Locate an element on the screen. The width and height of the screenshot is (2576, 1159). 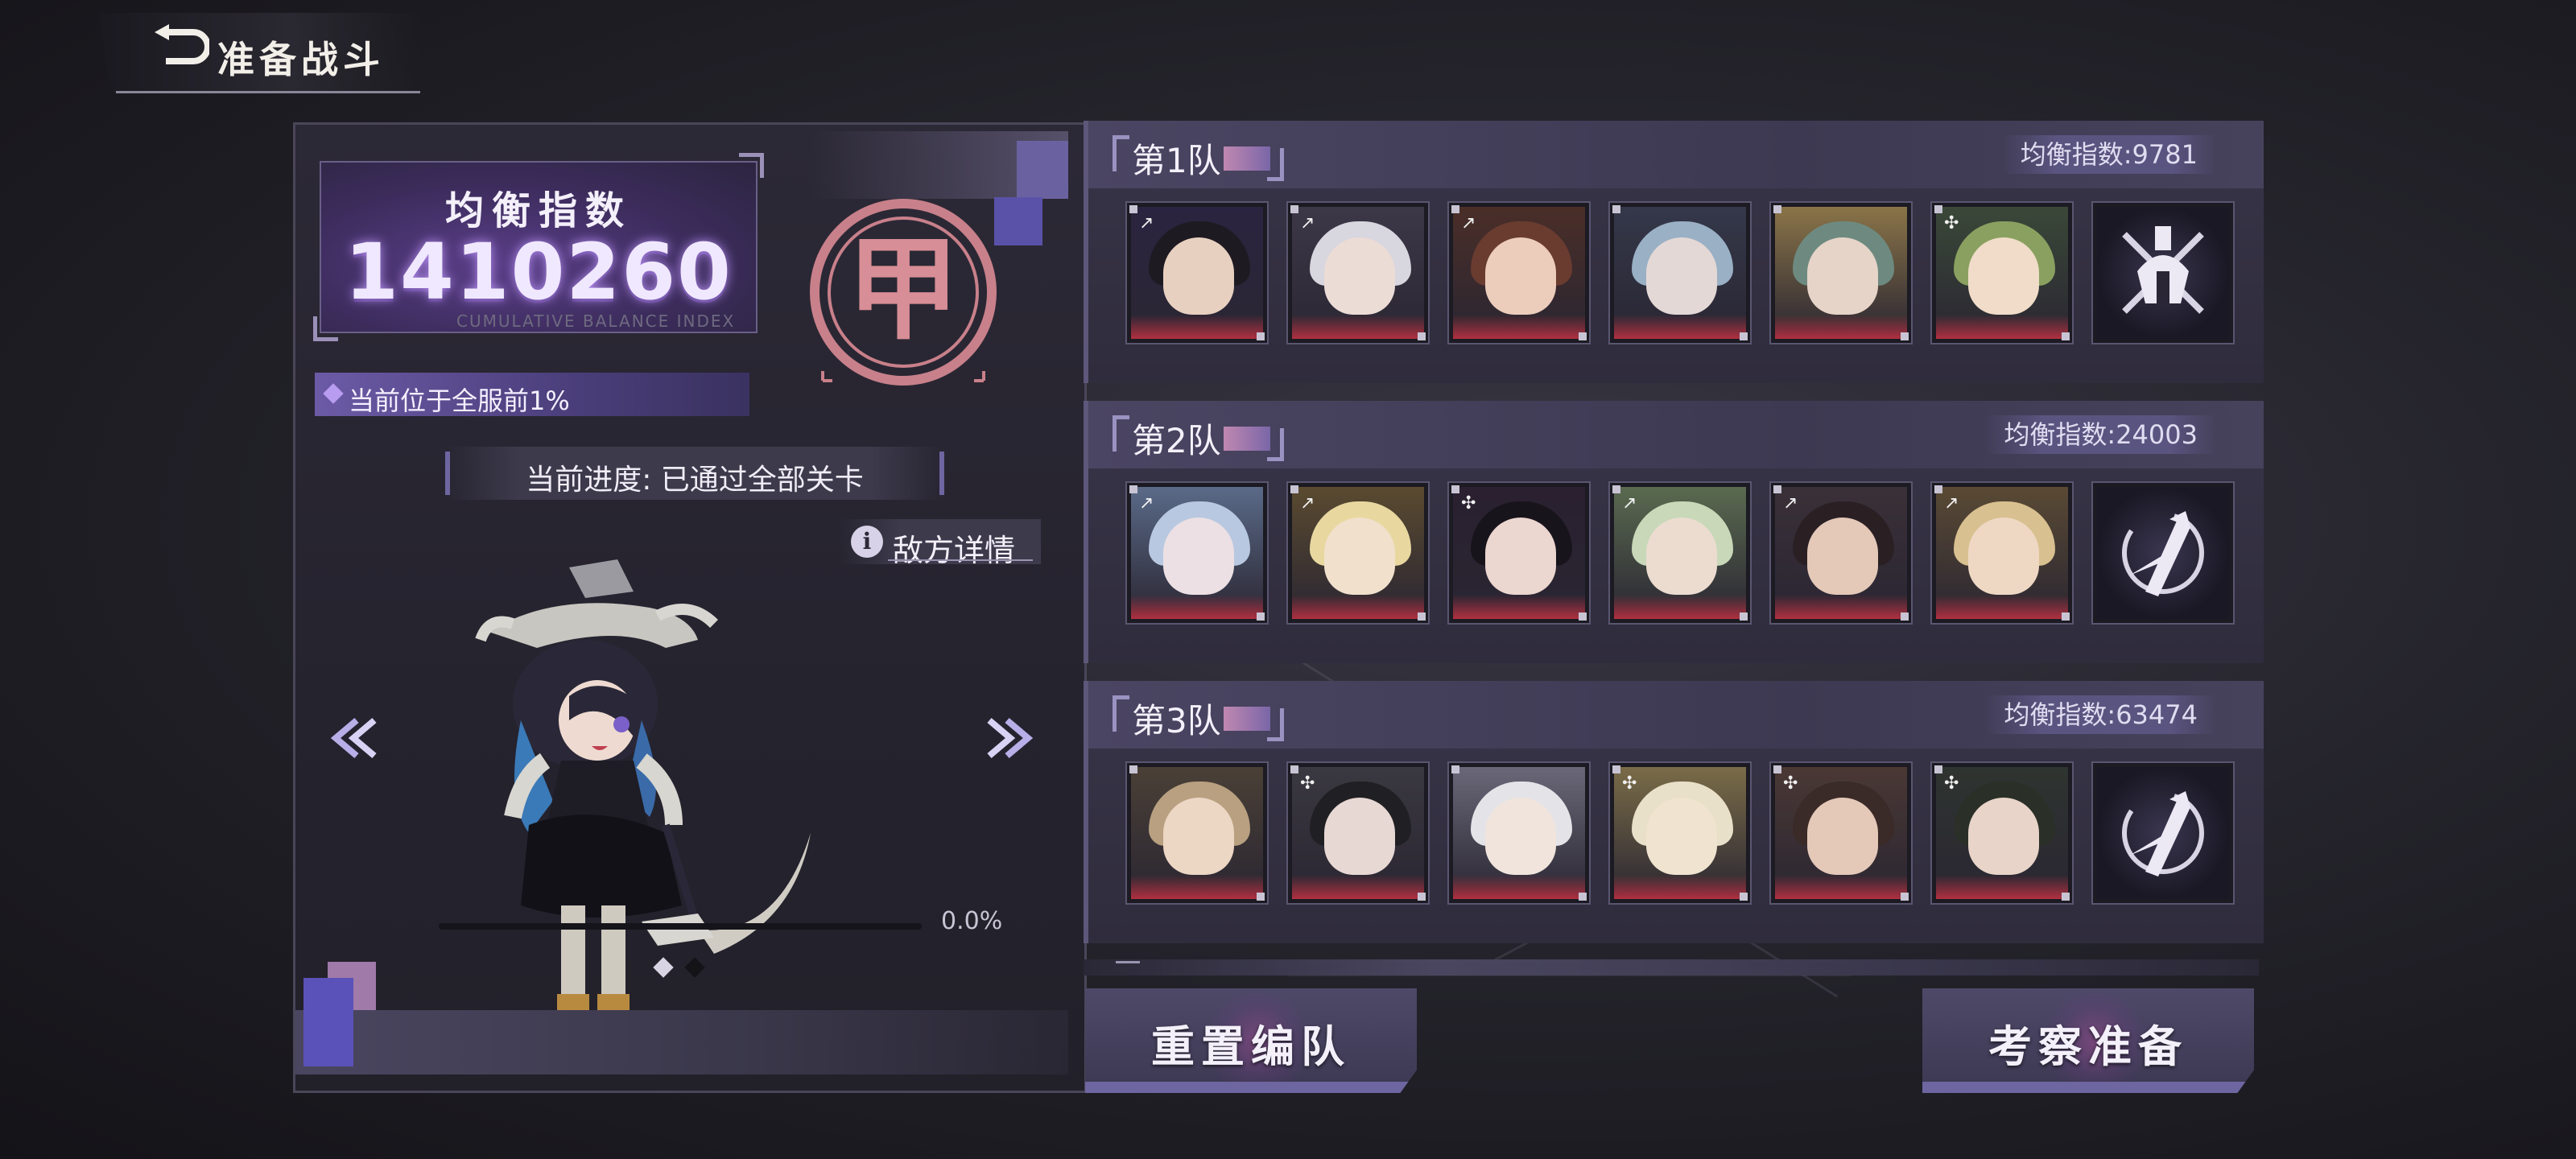
reset-team-label: 重置编队 is located at coordinates (1251, 1046).